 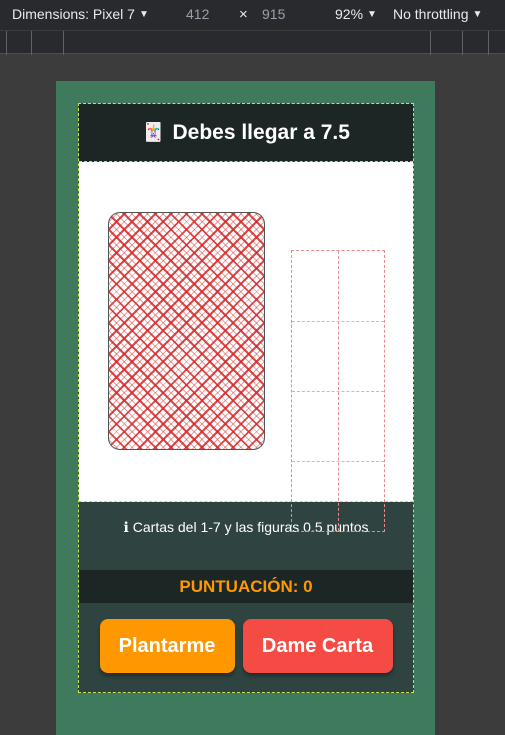 I want to click on action-buttons: Plantarme Dame Carta, so click(x=246, y=638).